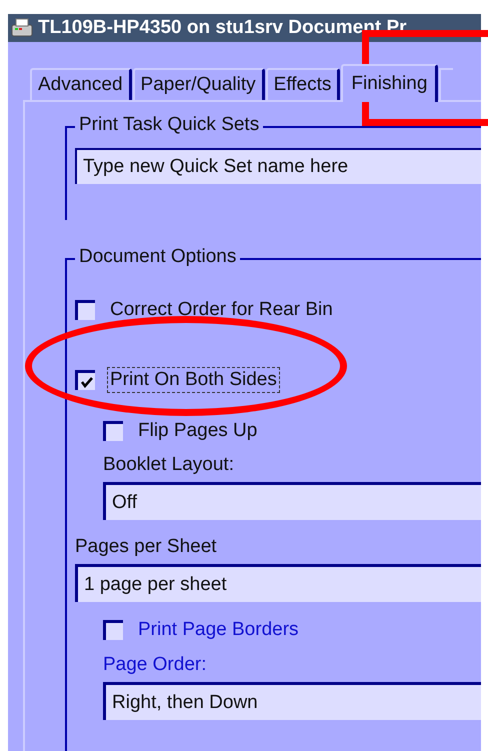 Image resolution: width=488 pixels, height=751 pixels. Describe the element at coordinates (278, 583) in the screenshot. I see `dropdown: 1 page per sheet` at that location.